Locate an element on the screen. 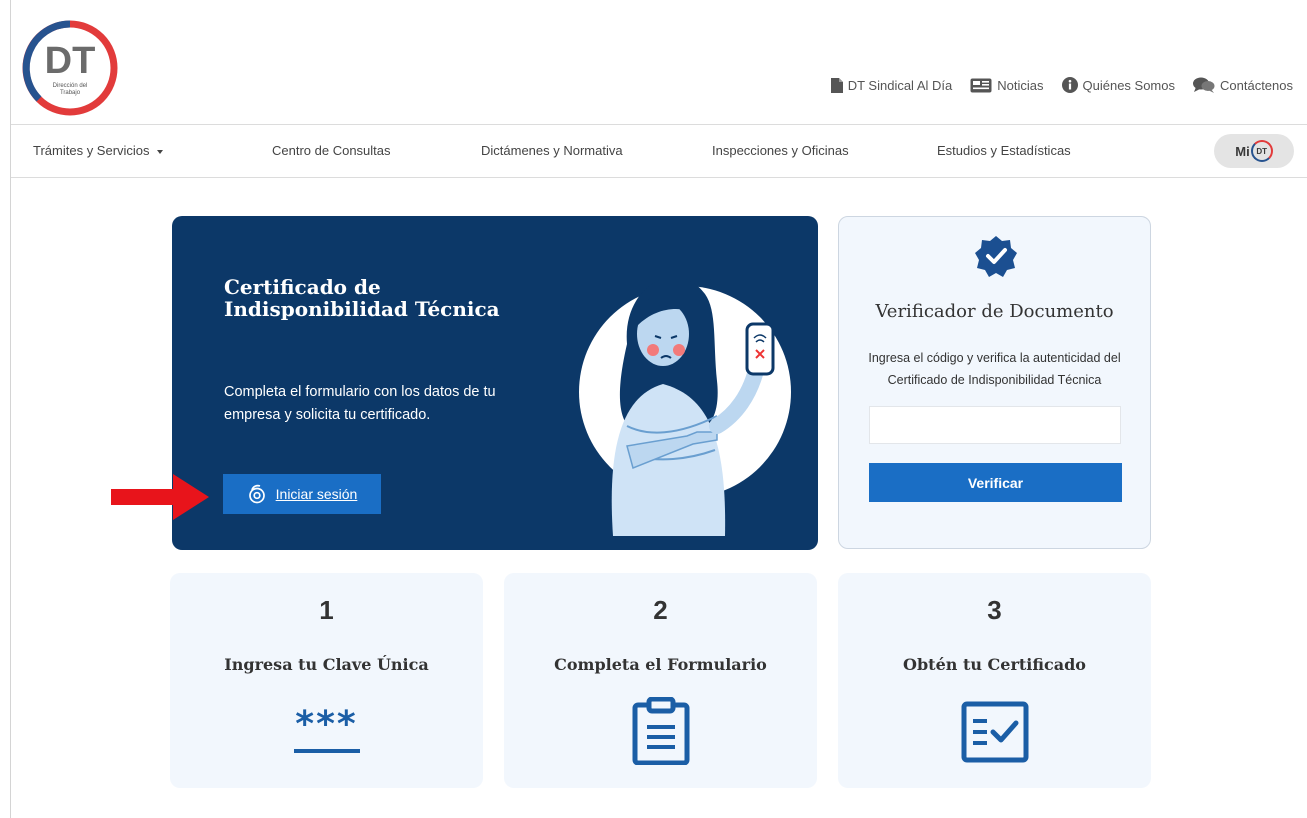  page-left-border is located at coordinates (10, 409).